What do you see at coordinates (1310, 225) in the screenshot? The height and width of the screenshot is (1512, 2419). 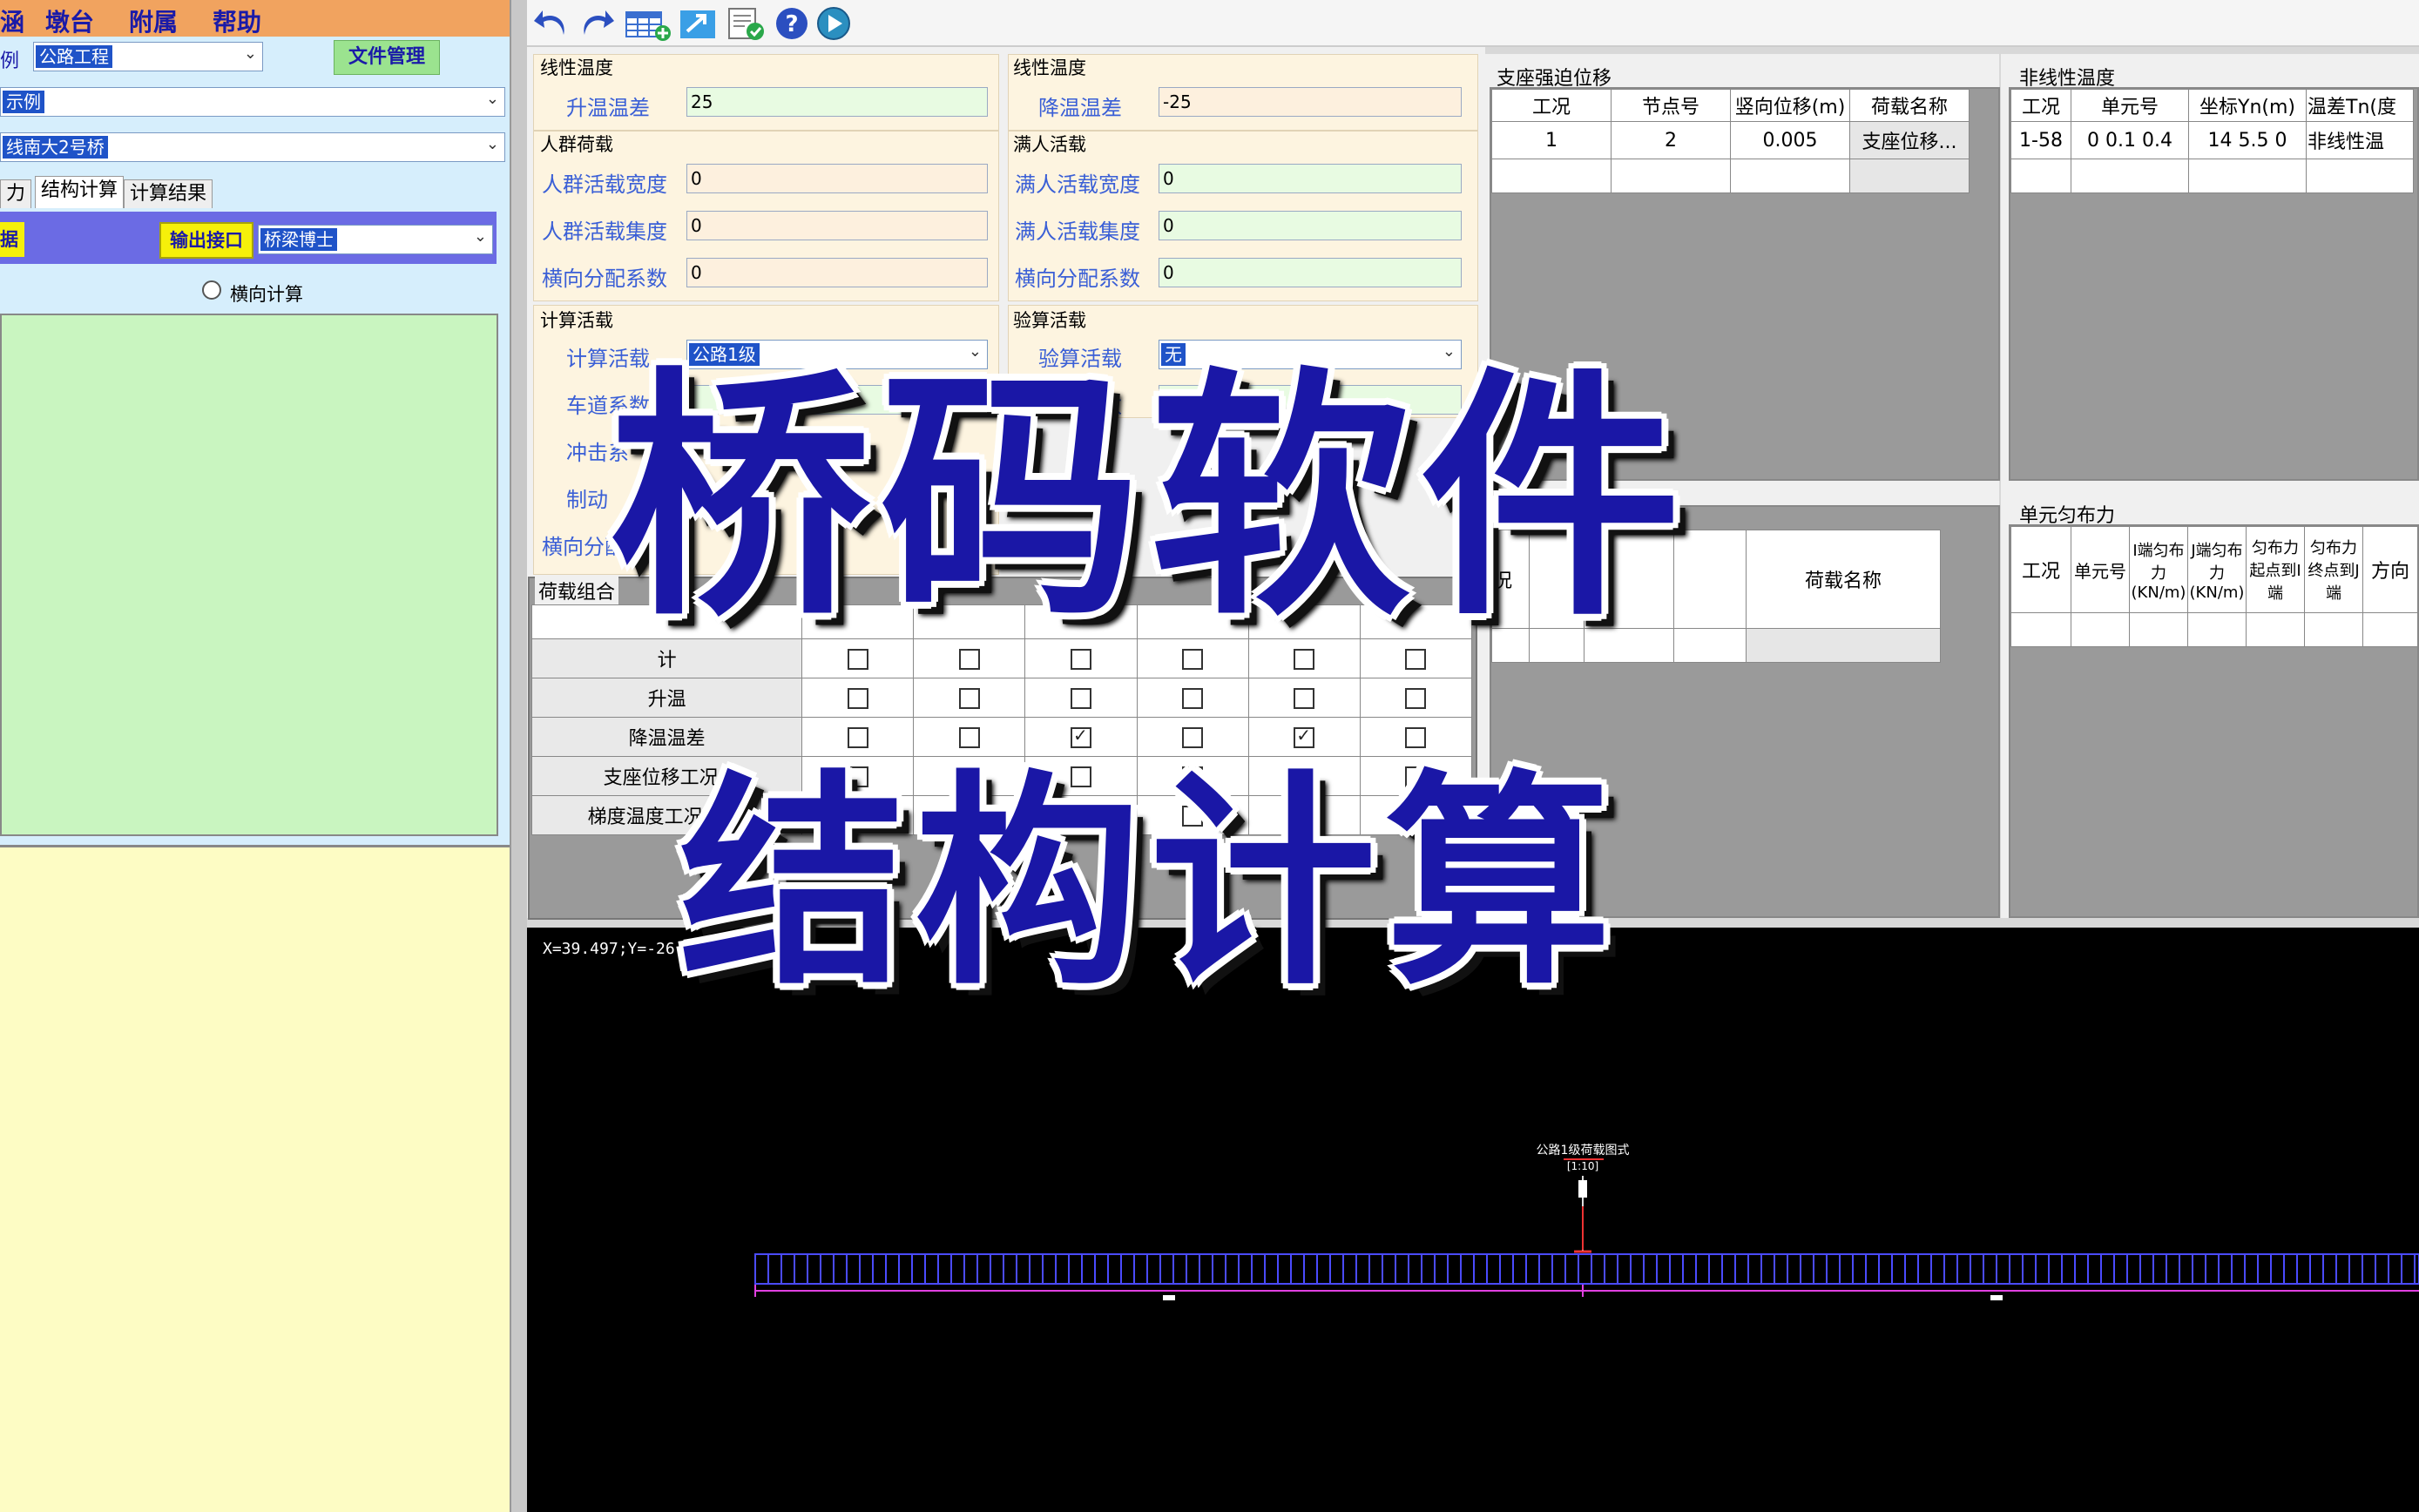 I see `full-crowd-intensity-input: 0` at bounding box center [1310, 225].